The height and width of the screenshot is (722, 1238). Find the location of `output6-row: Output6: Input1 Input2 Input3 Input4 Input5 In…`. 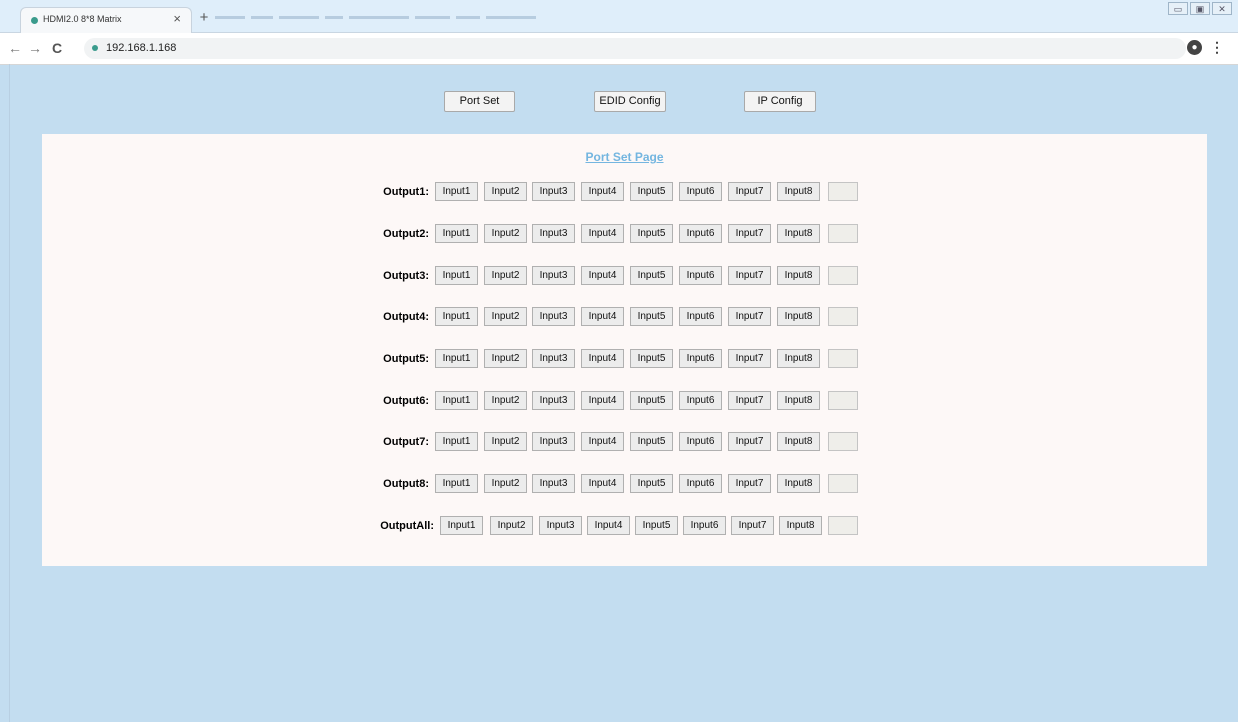

output6-row: Output6: Input1 Input2 Input3 Input4 Input5 In… is located at coordinates (624, 401).